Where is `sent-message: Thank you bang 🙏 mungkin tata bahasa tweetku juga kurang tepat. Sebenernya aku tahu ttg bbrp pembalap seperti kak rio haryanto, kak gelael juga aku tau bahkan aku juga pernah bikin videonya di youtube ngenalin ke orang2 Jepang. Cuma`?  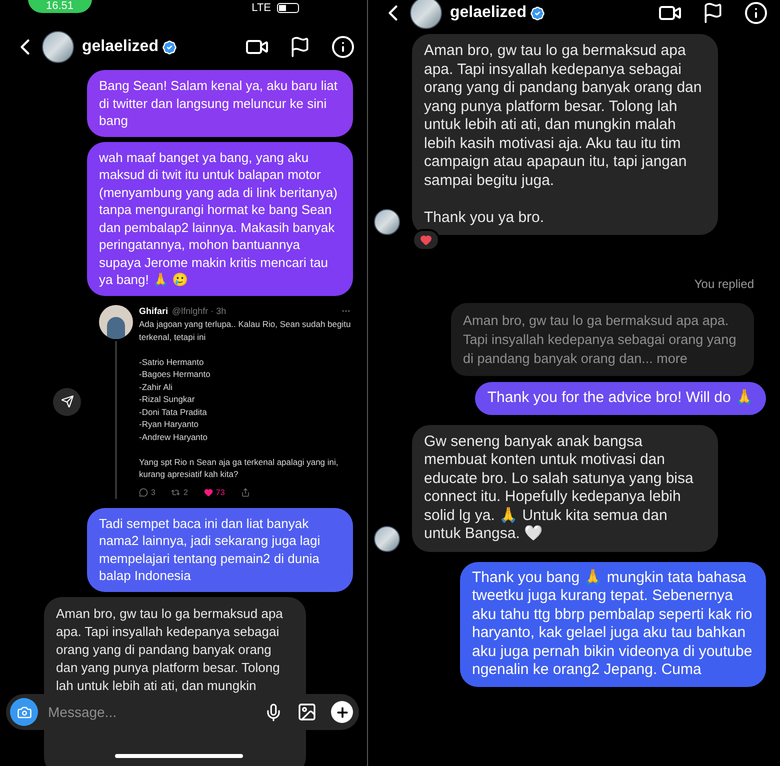
sent-message: Thank you bang 🙏 mungkin tata bahasa tweetku juga kurang tepat. Sebenernya aku tahu ttg bbrp pembalap seperti kak rio haryanto, kak gelael juga aku tau bahkan aku juga pernah bikin videonya di youtube ngenalin ke orang2 Jepang. Cuma is located at coordinates (613, 624).